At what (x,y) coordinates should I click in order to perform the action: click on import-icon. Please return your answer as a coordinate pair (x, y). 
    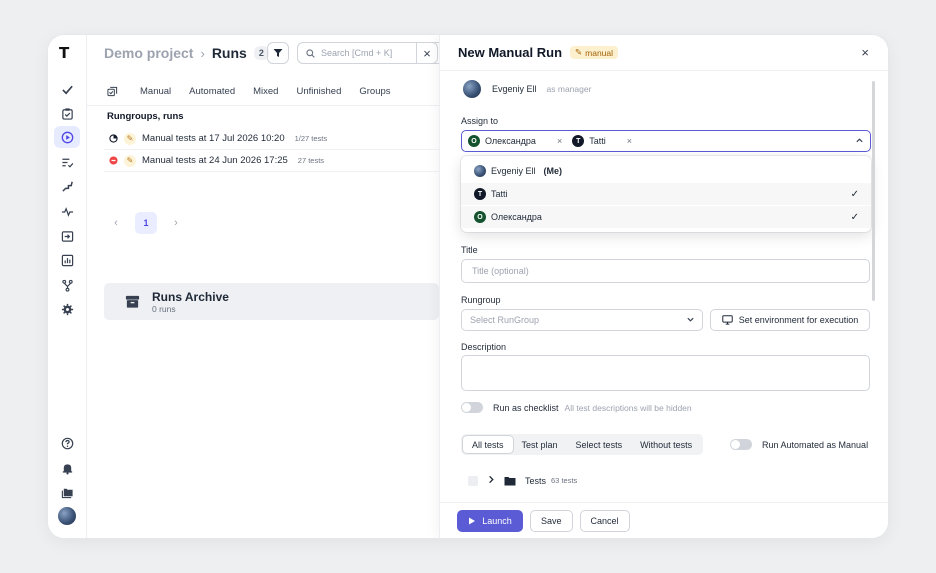
    Looking at the image, I should click on (67, 236).